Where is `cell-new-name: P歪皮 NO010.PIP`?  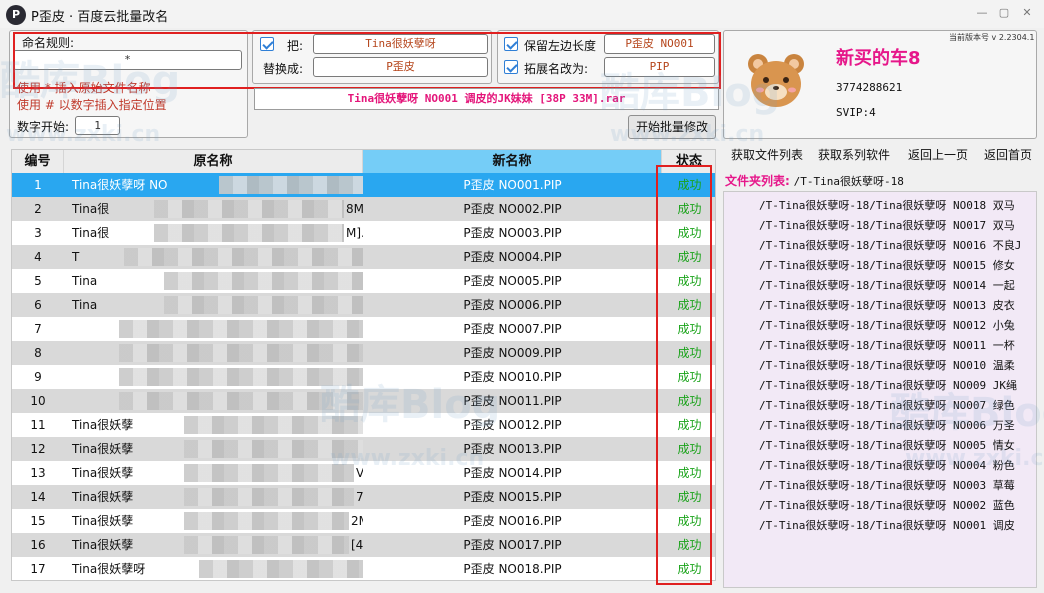
cell-new-name: P歪皮 NO010.PIP is located at coordinates (512, 377).